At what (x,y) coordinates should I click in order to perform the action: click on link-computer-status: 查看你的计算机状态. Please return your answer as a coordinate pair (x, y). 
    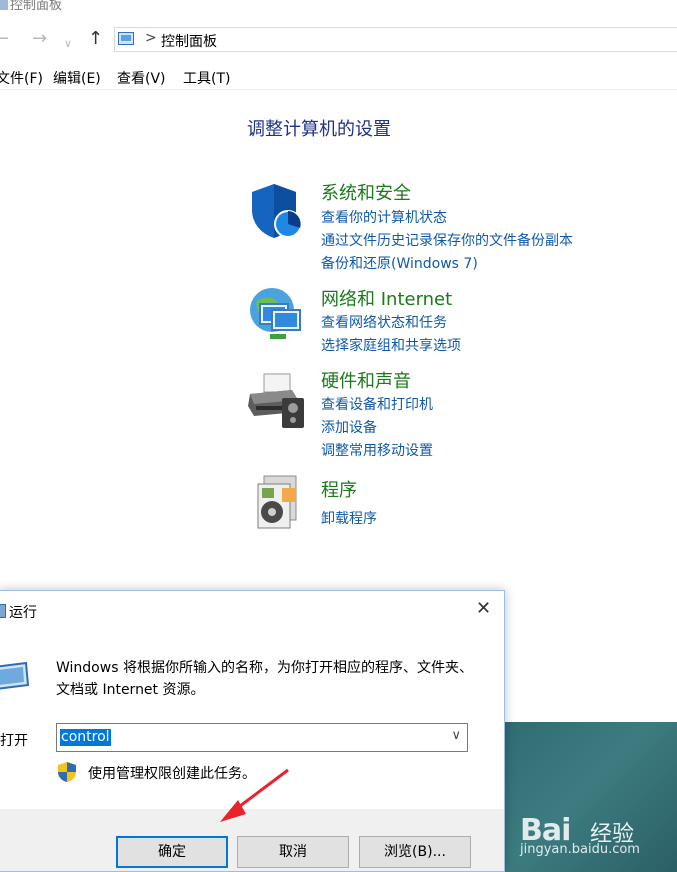
    Looking at the image, I should click on (384, 217).